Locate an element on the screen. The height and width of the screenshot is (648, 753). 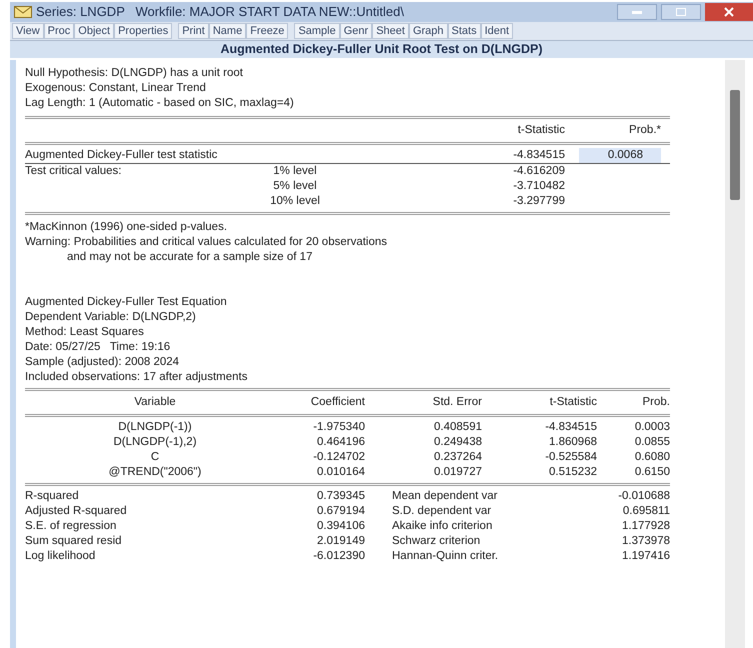
table-cell-text: -0.010688 is located at coordinates (643, 496).